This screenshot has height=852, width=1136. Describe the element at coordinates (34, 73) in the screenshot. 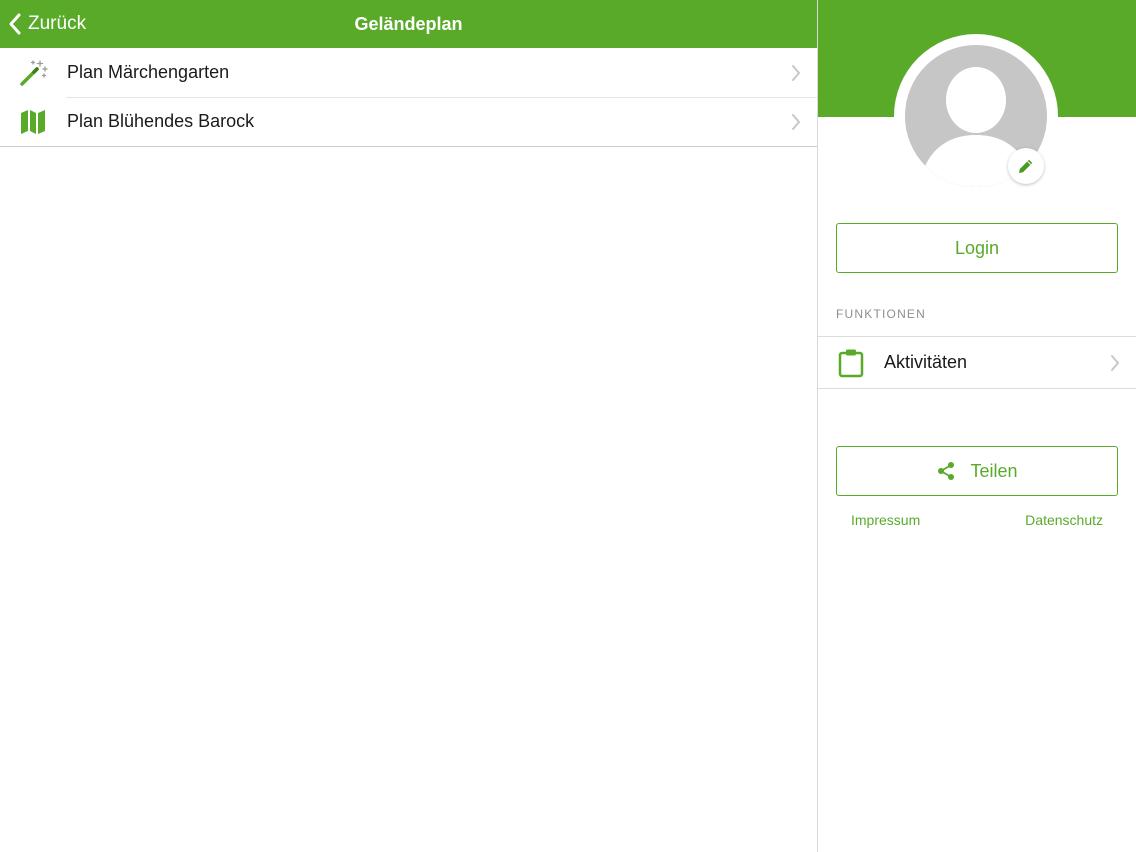

I see `magic-wand-icon` at that location.